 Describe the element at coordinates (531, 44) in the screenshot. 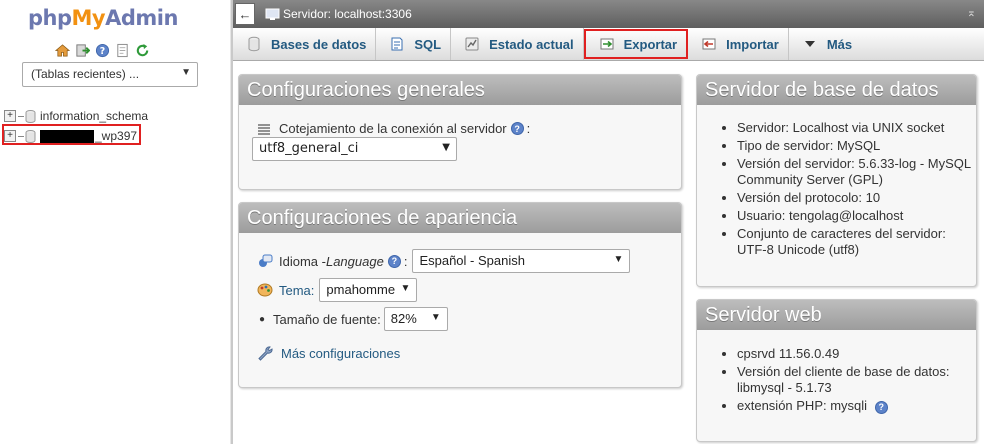

I see `tab-label: Estado actual` at that location.